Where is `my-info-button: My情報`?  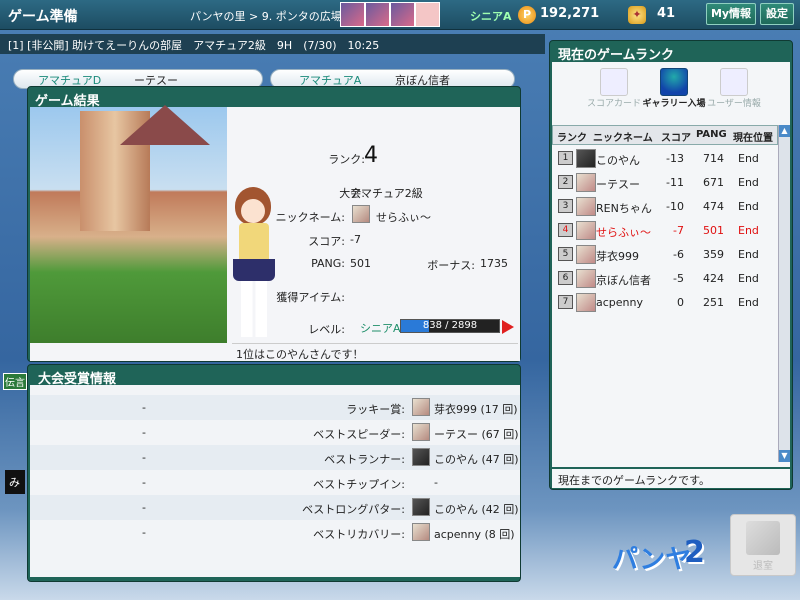
my-info-button: My情報 is located at coordinates (731, 14).